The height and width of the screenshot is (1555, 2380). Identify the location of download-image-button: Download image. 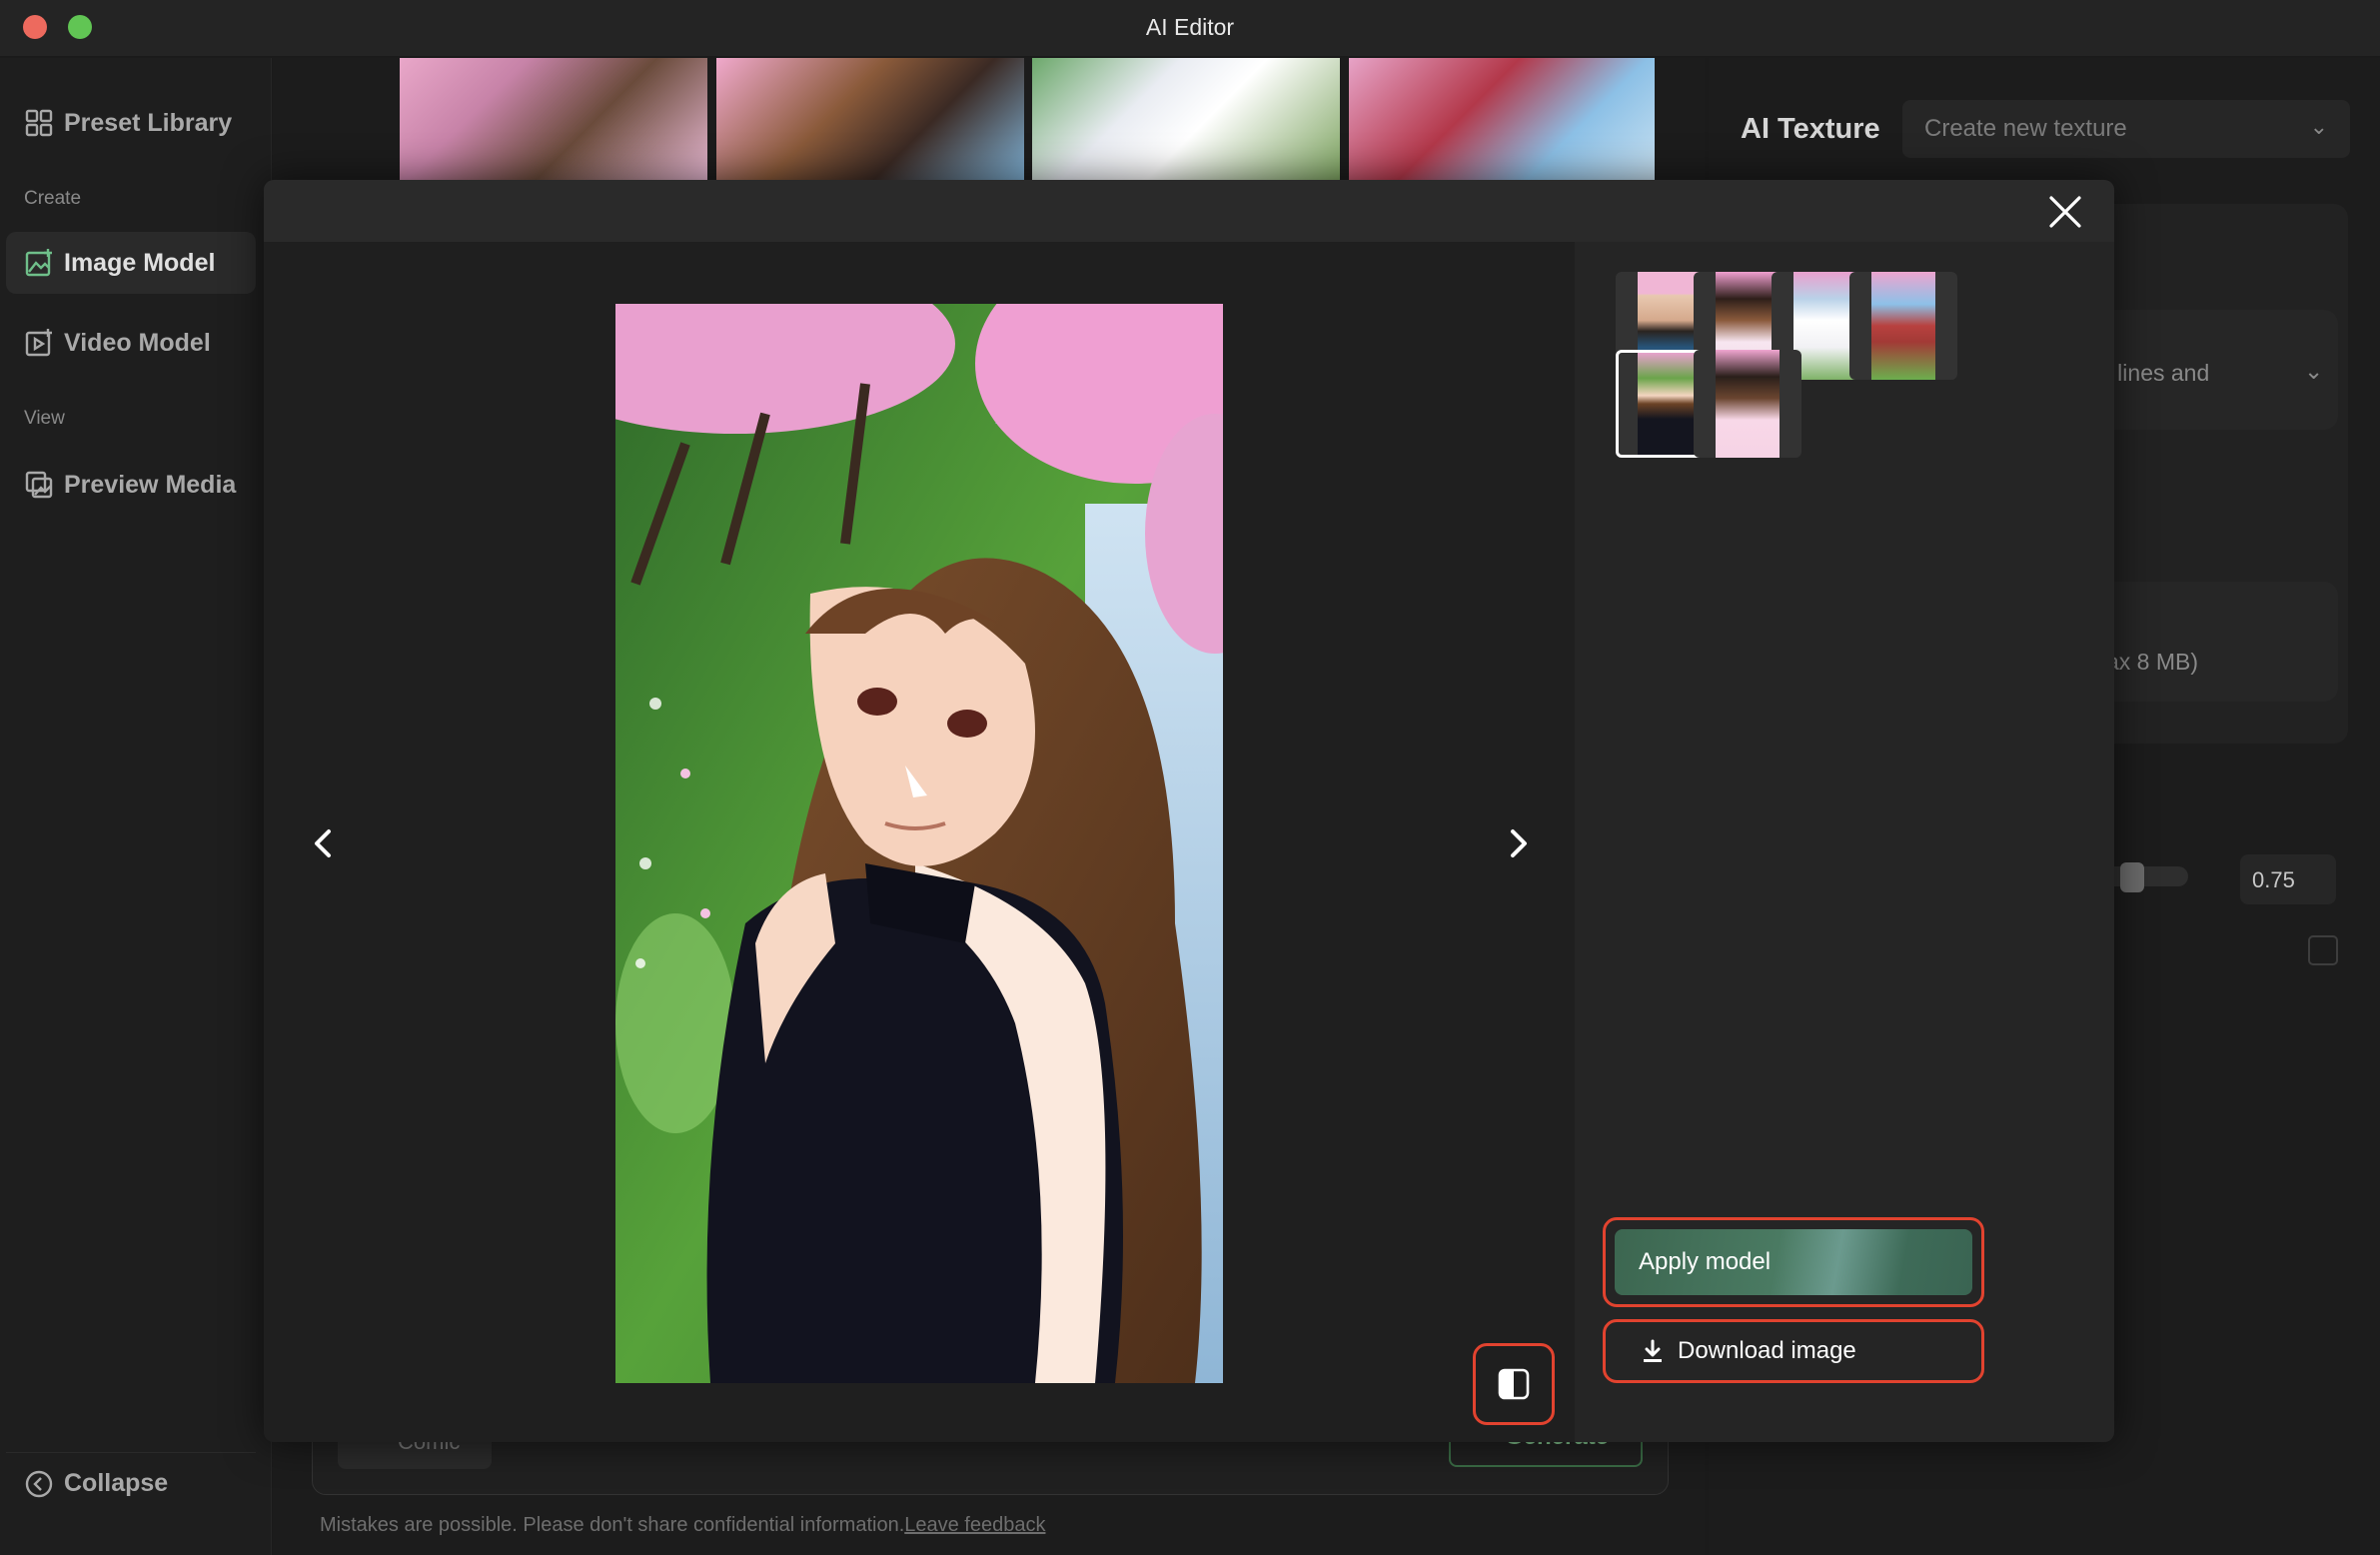
(1793, 1351).